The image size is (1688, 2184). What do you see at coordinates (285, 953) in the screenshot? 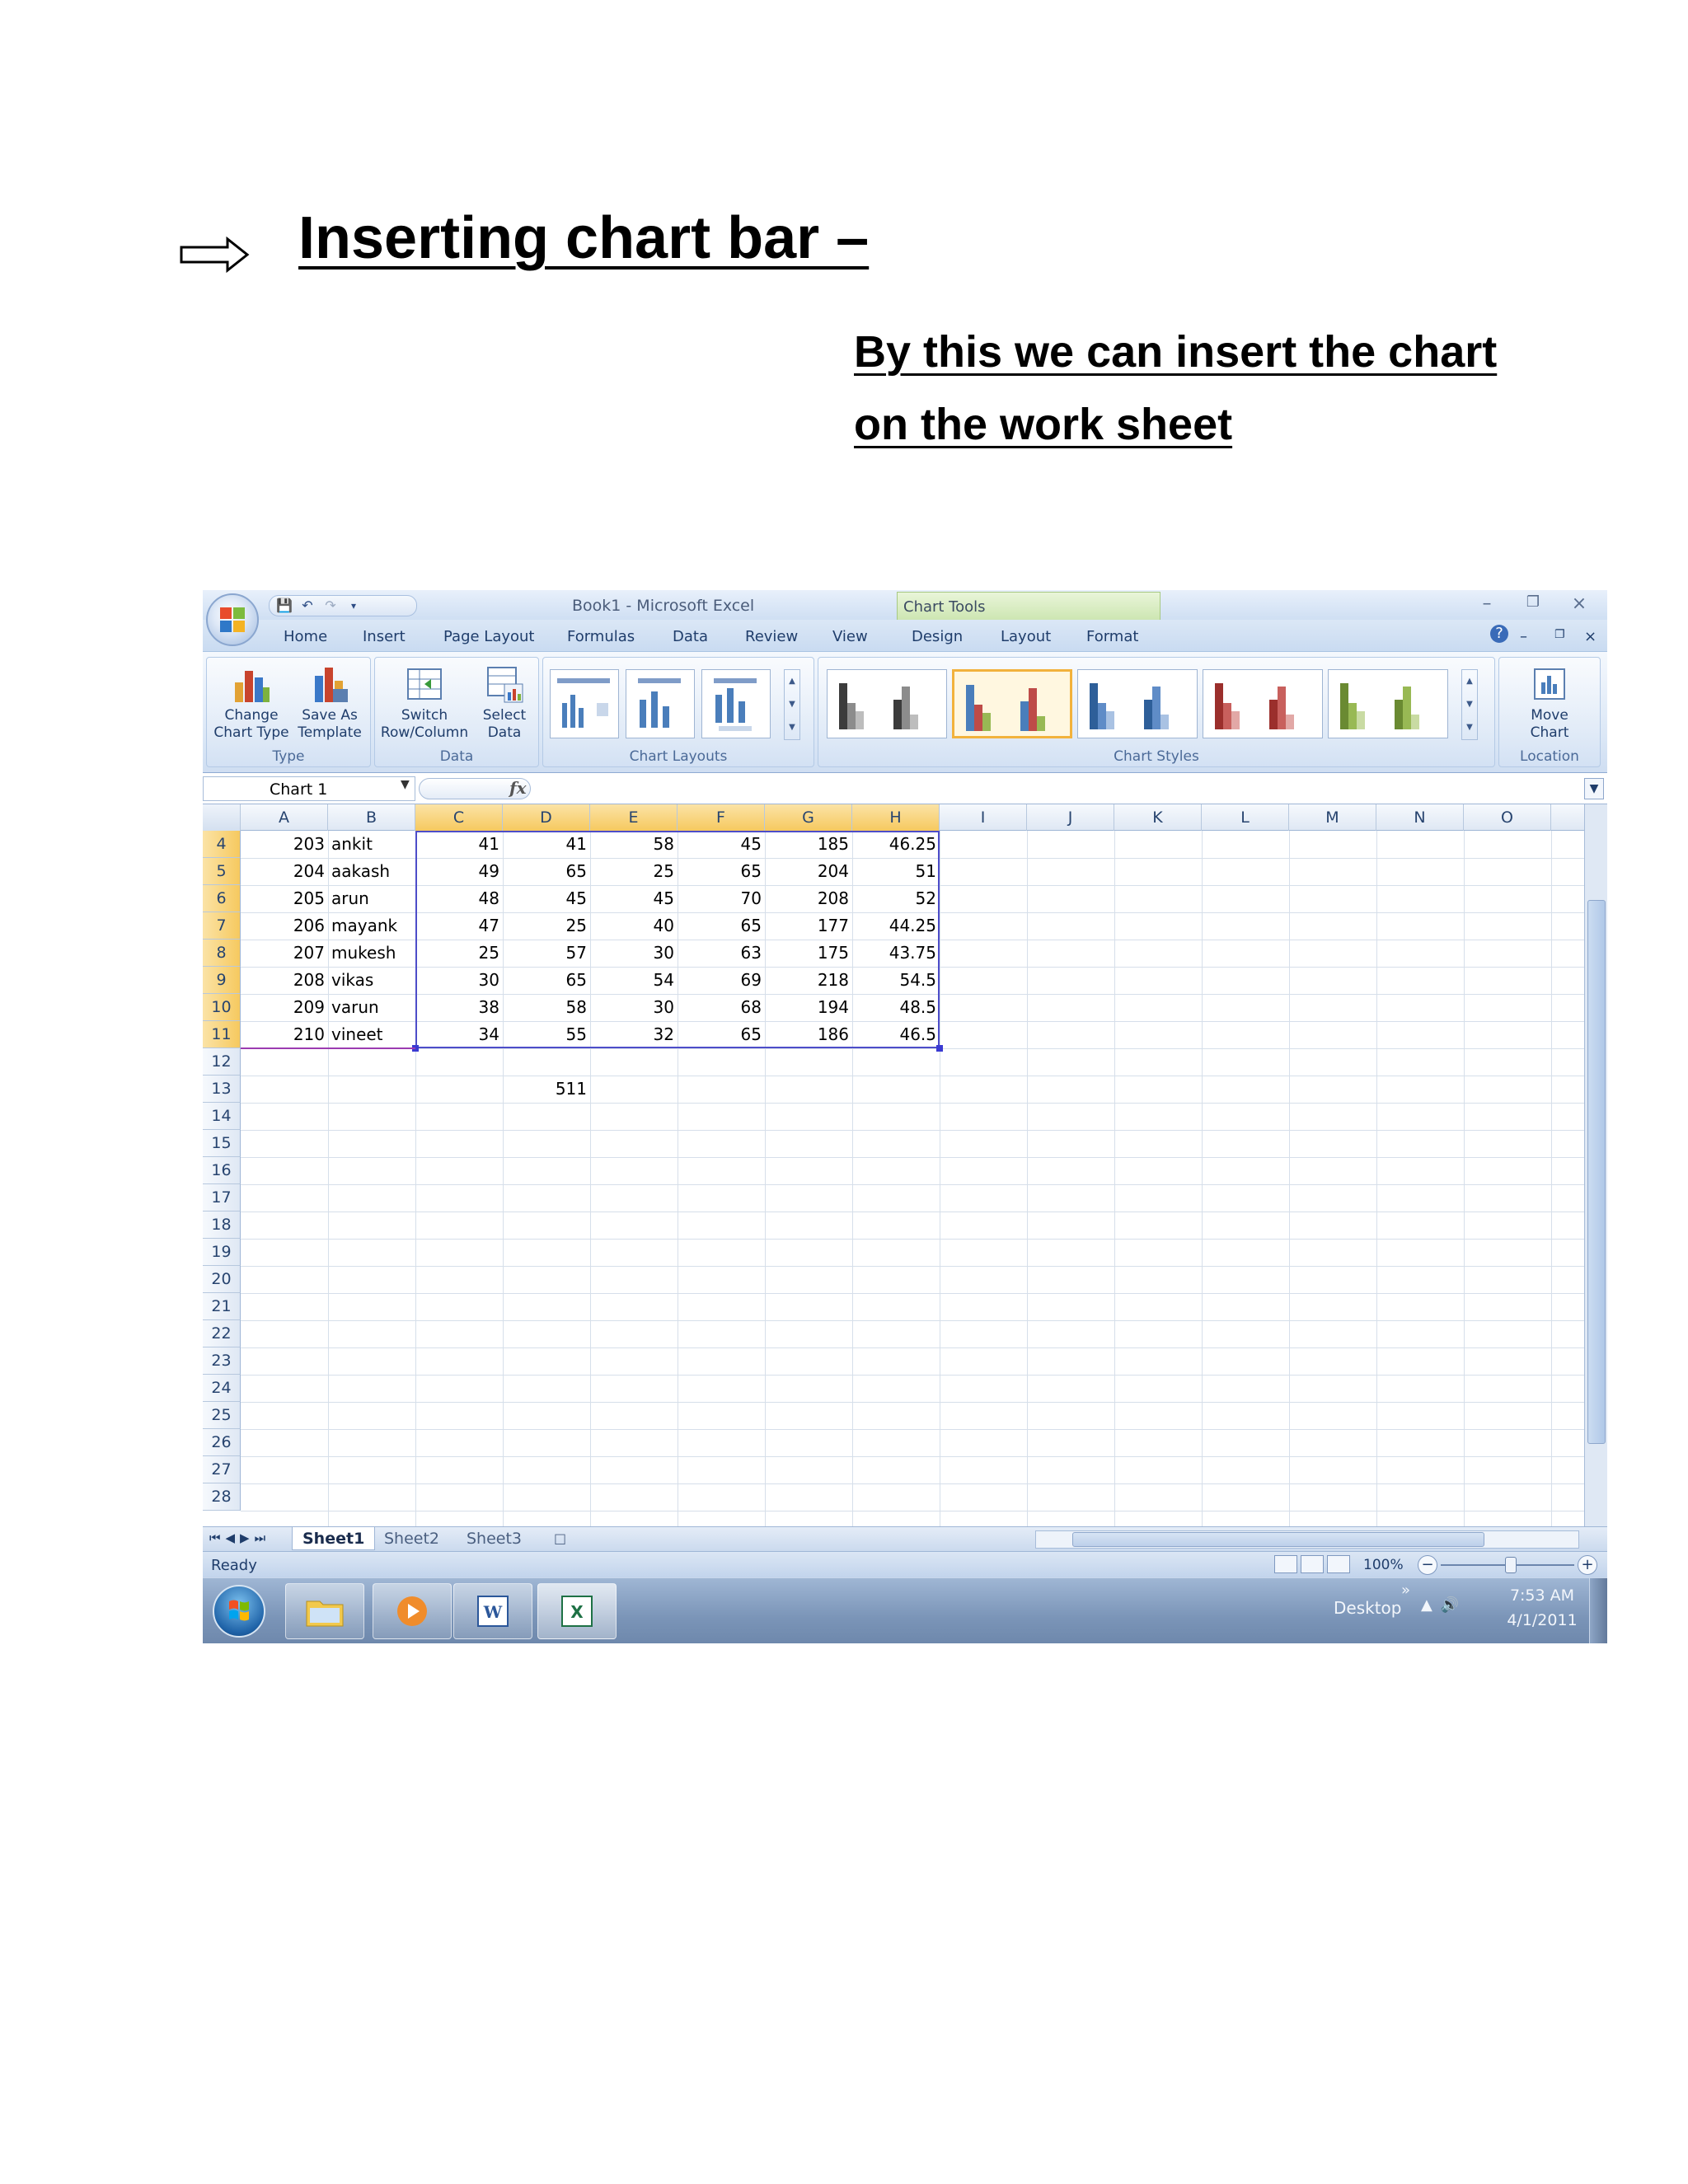
I see `table-cell: 207` at bounding box center [285, 953].